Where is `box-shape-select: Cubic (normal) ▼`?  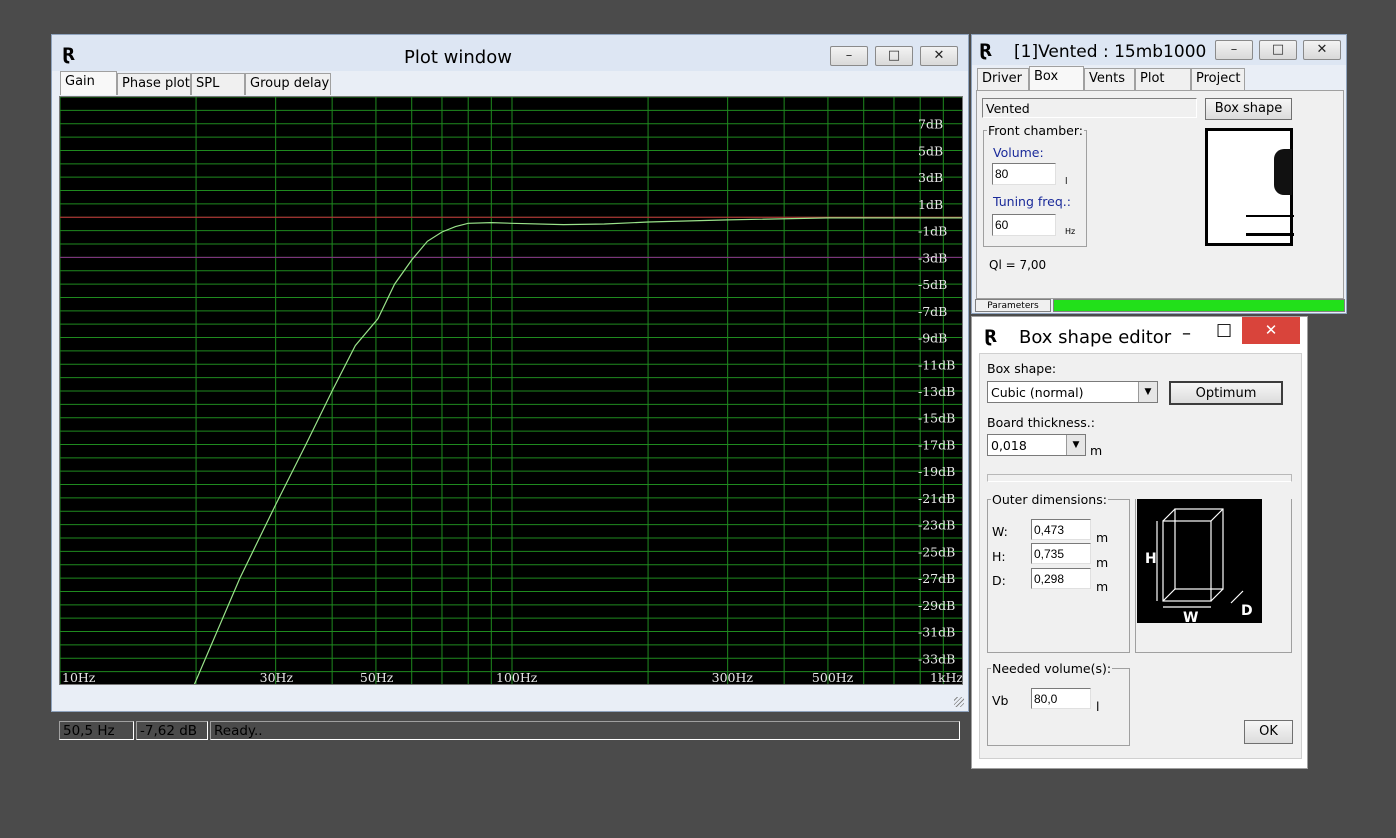 box-shape-select: Cubic (normal) ▼ is located at coordinates (1072, 392).